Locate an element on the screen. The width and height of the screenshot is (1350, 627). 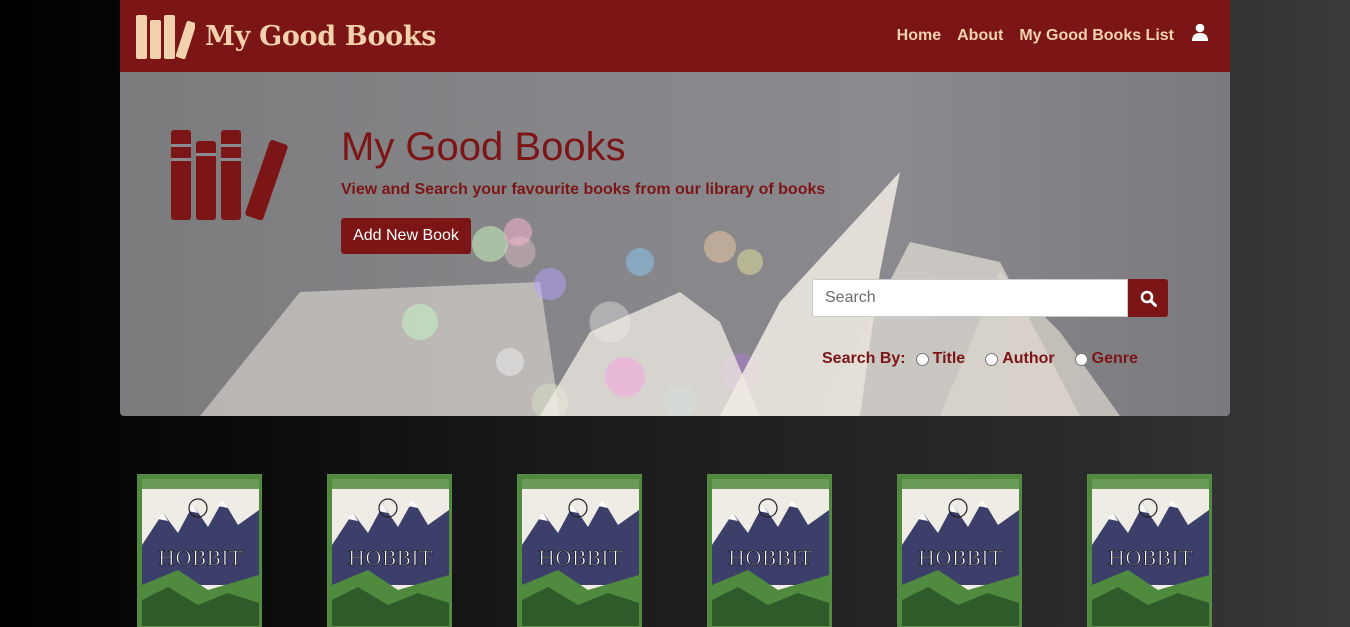
search-by-author-radio is located at coordinates (992, 359).